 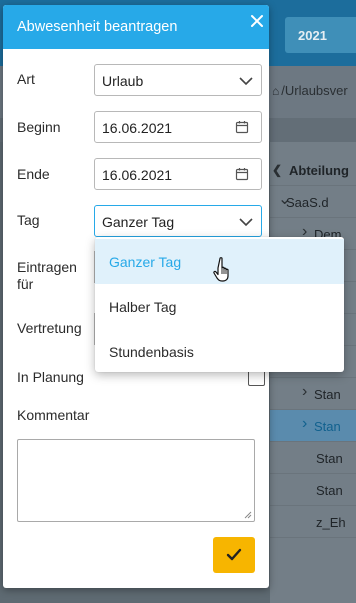 What do you see at coordinates (313, 522) in the screenshot?
I see `tree-row: z_Eh` at bounding box center [313, 522].